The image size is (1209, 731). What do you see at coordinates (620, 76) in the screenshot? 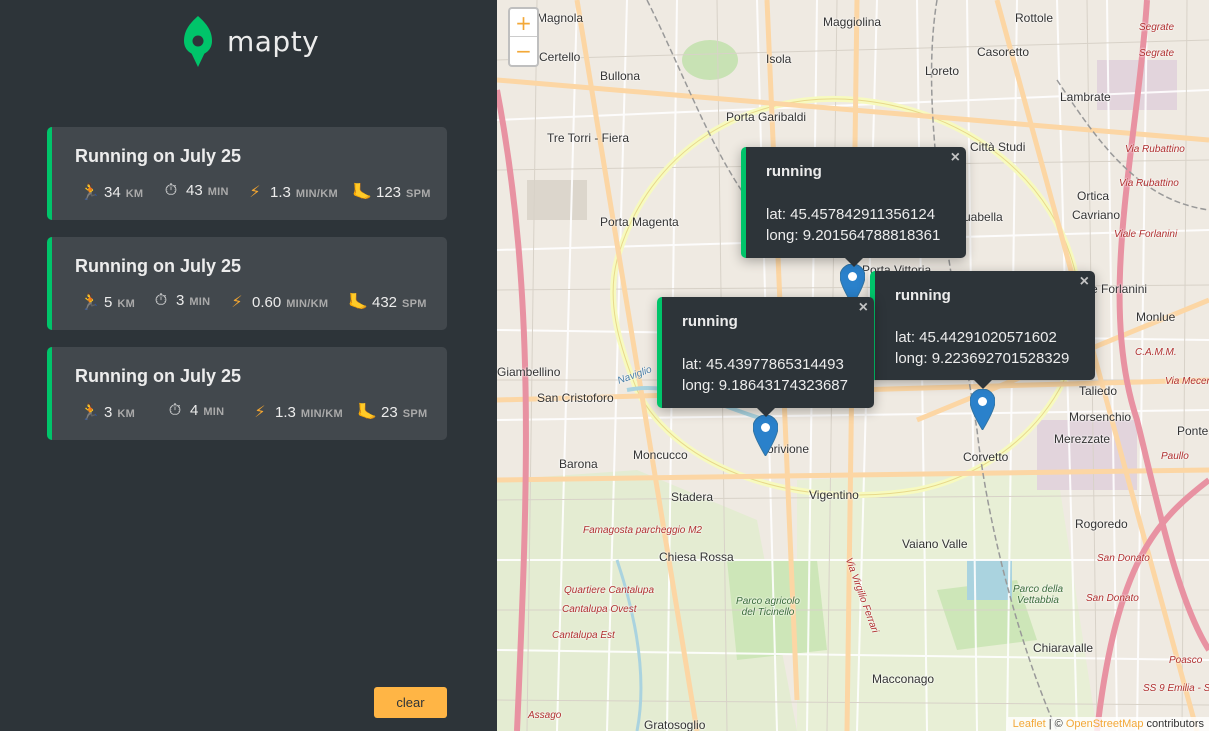
I see `map-label: Bullona` at bounding box center [620, 76].